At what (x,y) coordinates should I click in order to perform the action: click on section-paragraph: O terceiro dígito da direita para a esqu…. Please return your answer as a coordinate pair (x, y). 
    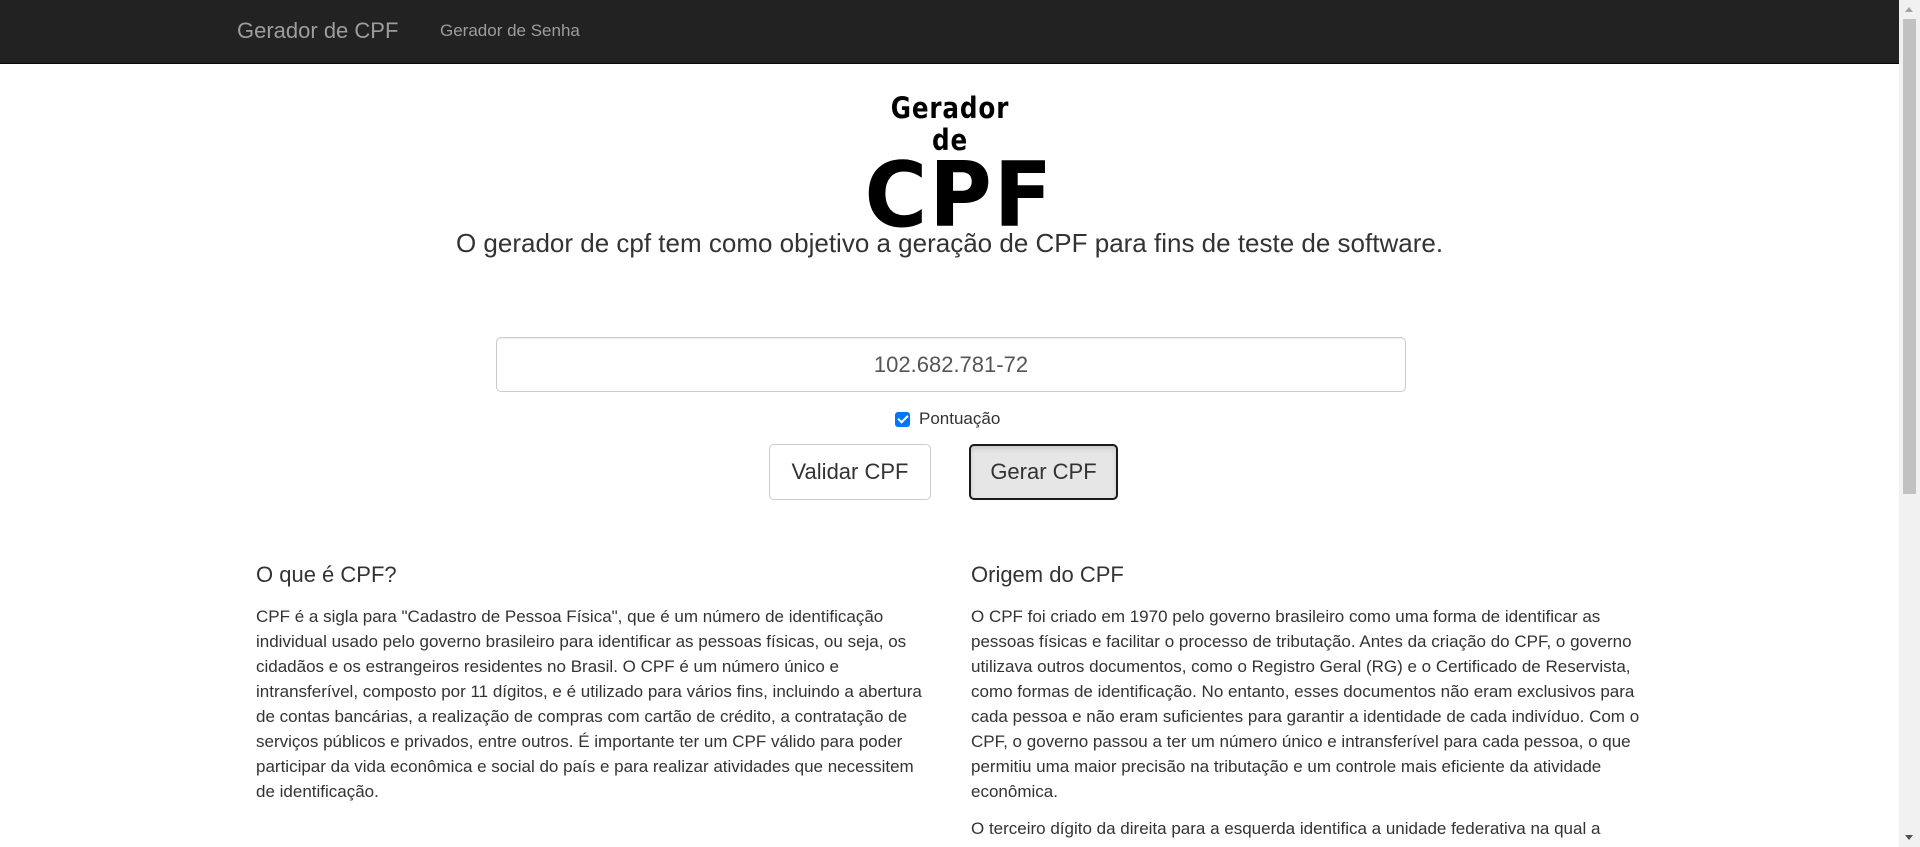
    Looking at the image, I should click on (1286, 833).